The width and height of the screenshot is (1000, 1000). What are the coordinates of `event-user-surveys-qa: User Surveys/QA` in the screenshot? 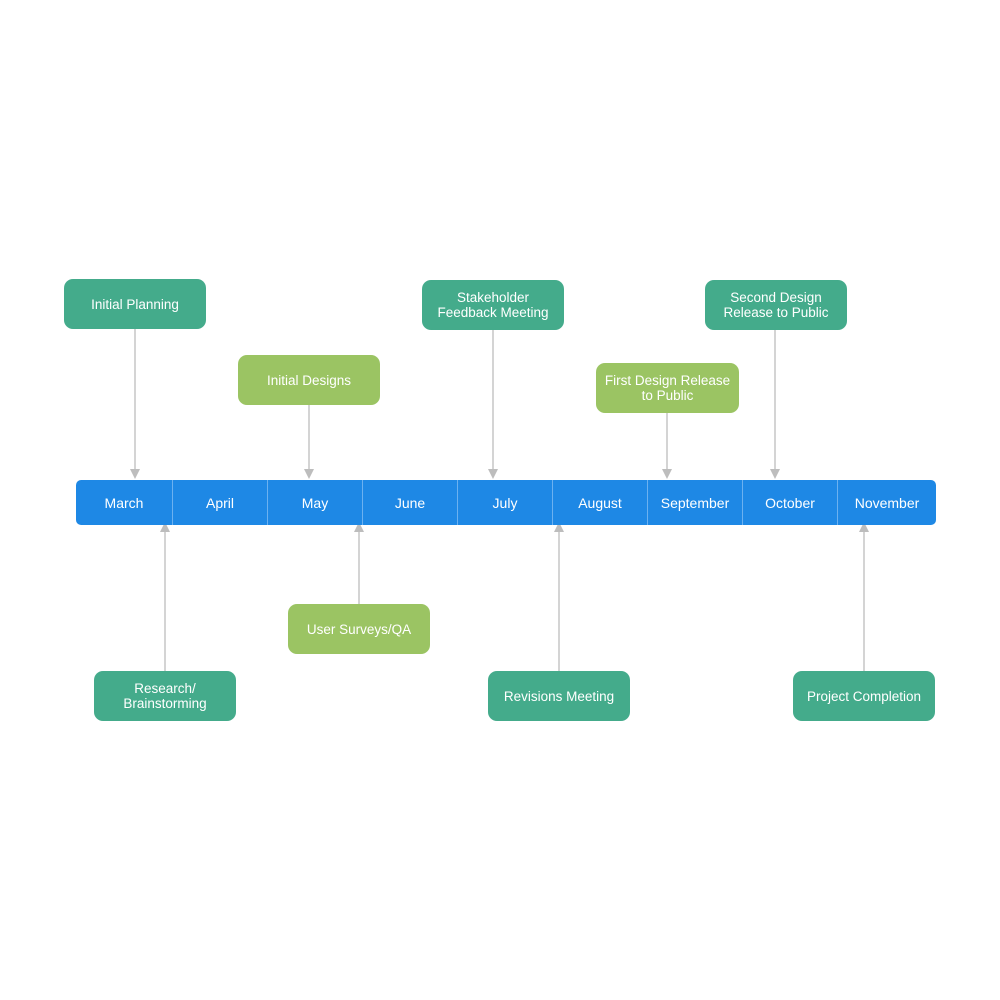 It's located at (359, 629).